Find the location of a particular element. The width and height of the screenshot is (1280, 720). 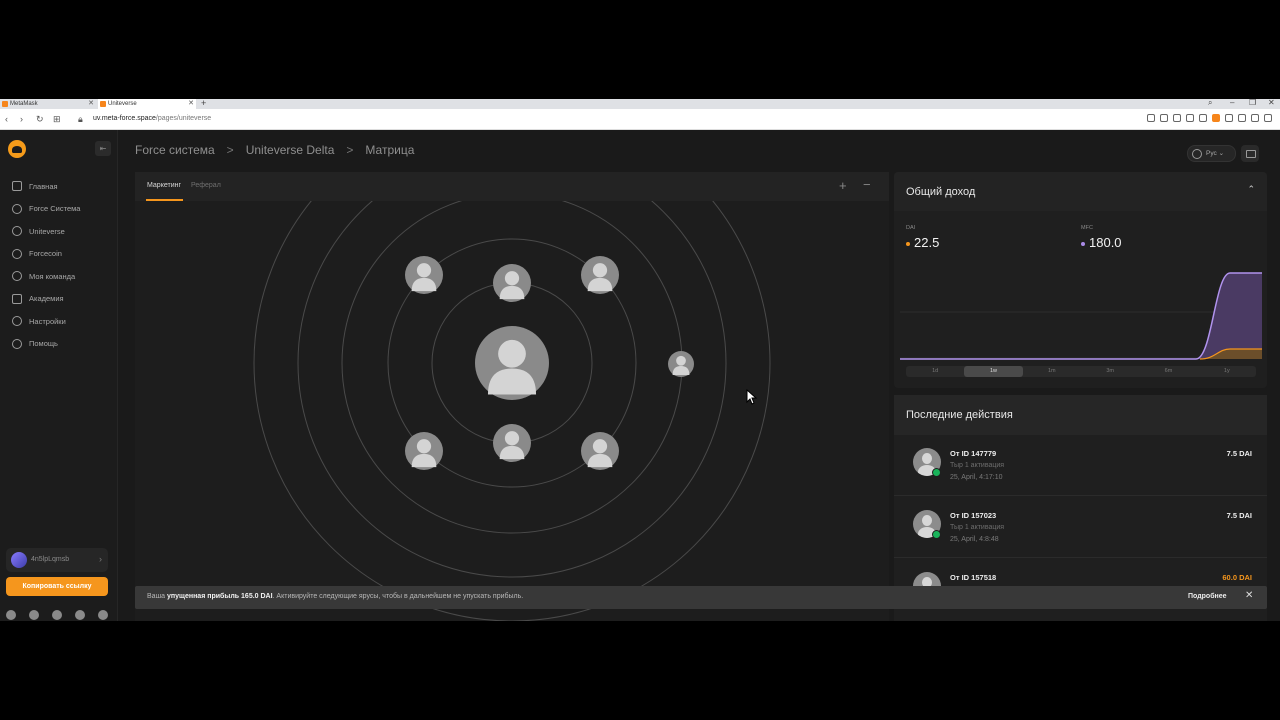

range-1d: 1d is located at coordinates (935, 371).